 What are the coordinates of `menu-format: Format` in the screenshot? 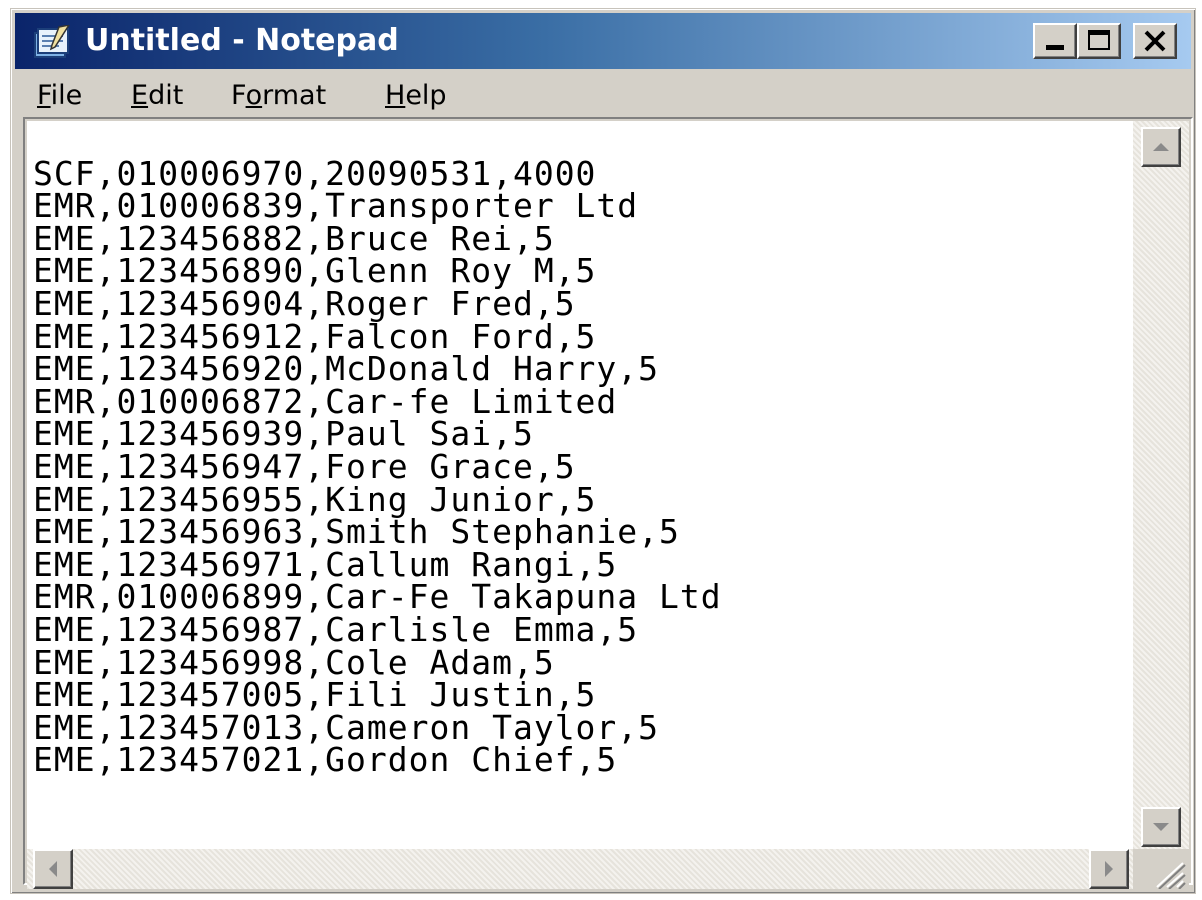 It's located at (278, 96).